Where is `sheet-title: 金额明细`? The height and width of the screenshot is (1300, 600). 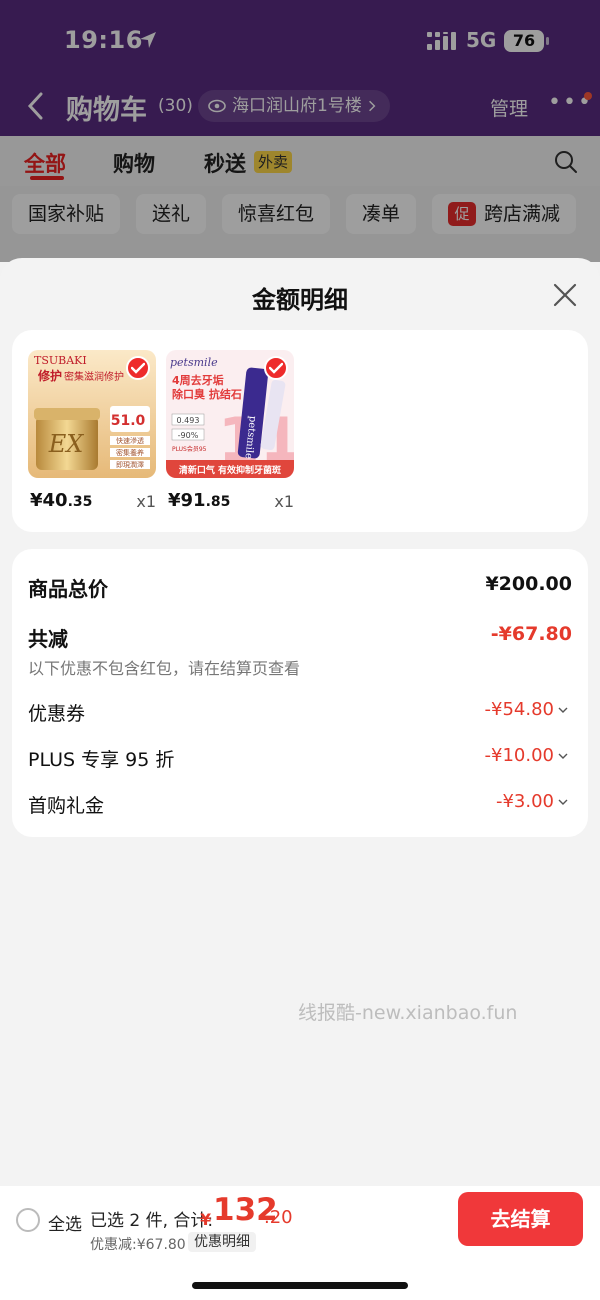
sheet-title: 金额明细 is located at coordinates (300, 300).